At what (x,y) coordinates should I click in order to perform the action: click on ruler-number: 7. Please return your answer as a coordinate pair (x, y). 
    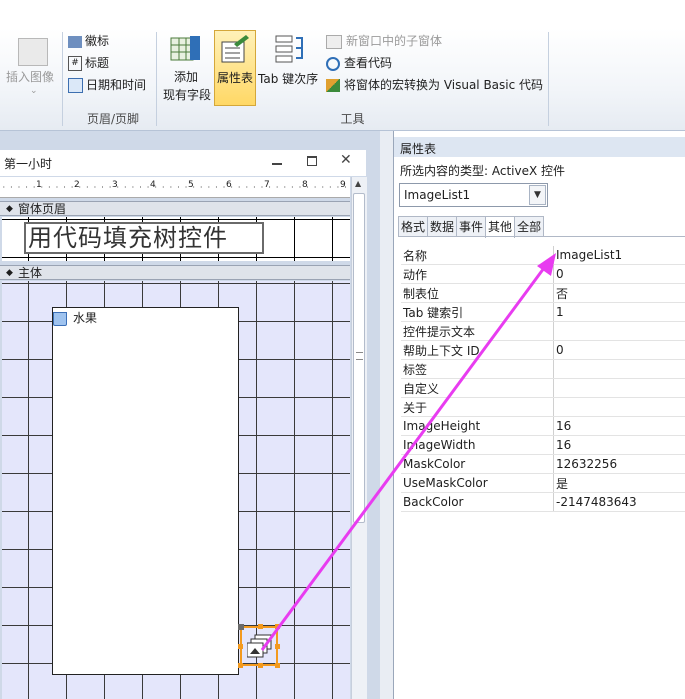
    Looking at the image, I should click on (267, 185).